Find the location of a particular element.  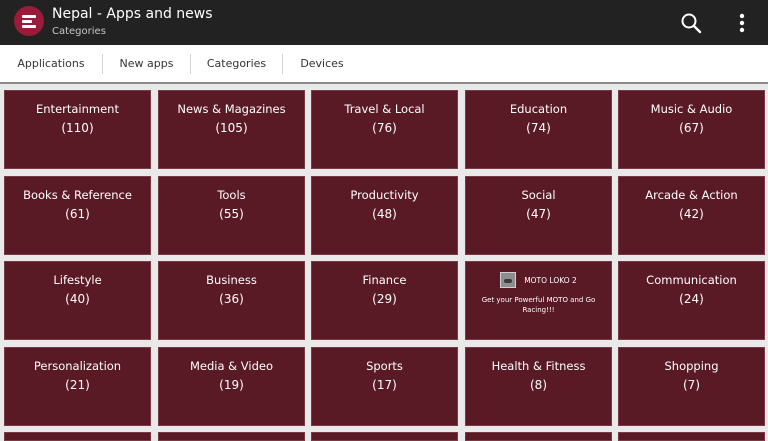

category-tile: Finance (29) is located at coordinates (384, 300).